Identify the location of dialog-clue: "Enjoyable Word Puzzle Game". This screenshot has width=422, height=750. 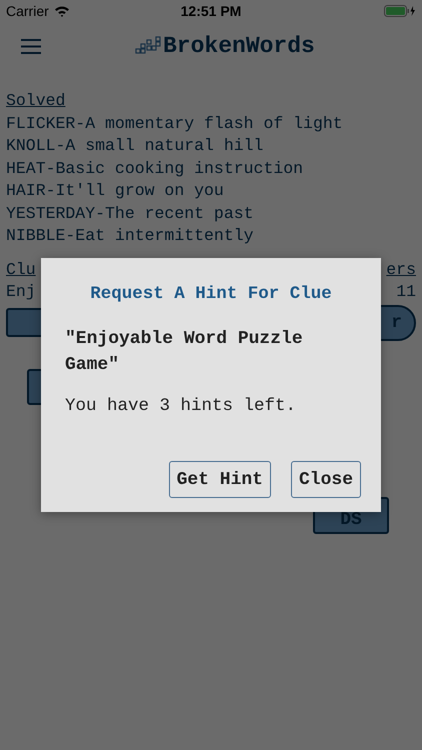
(184, 352).